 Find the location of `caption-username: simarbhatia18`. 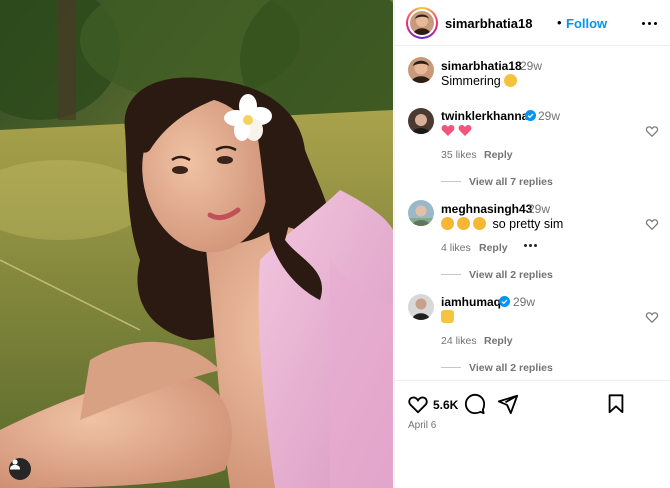

caption-username: simarbhatia18 is located at coordinates (481, 66).